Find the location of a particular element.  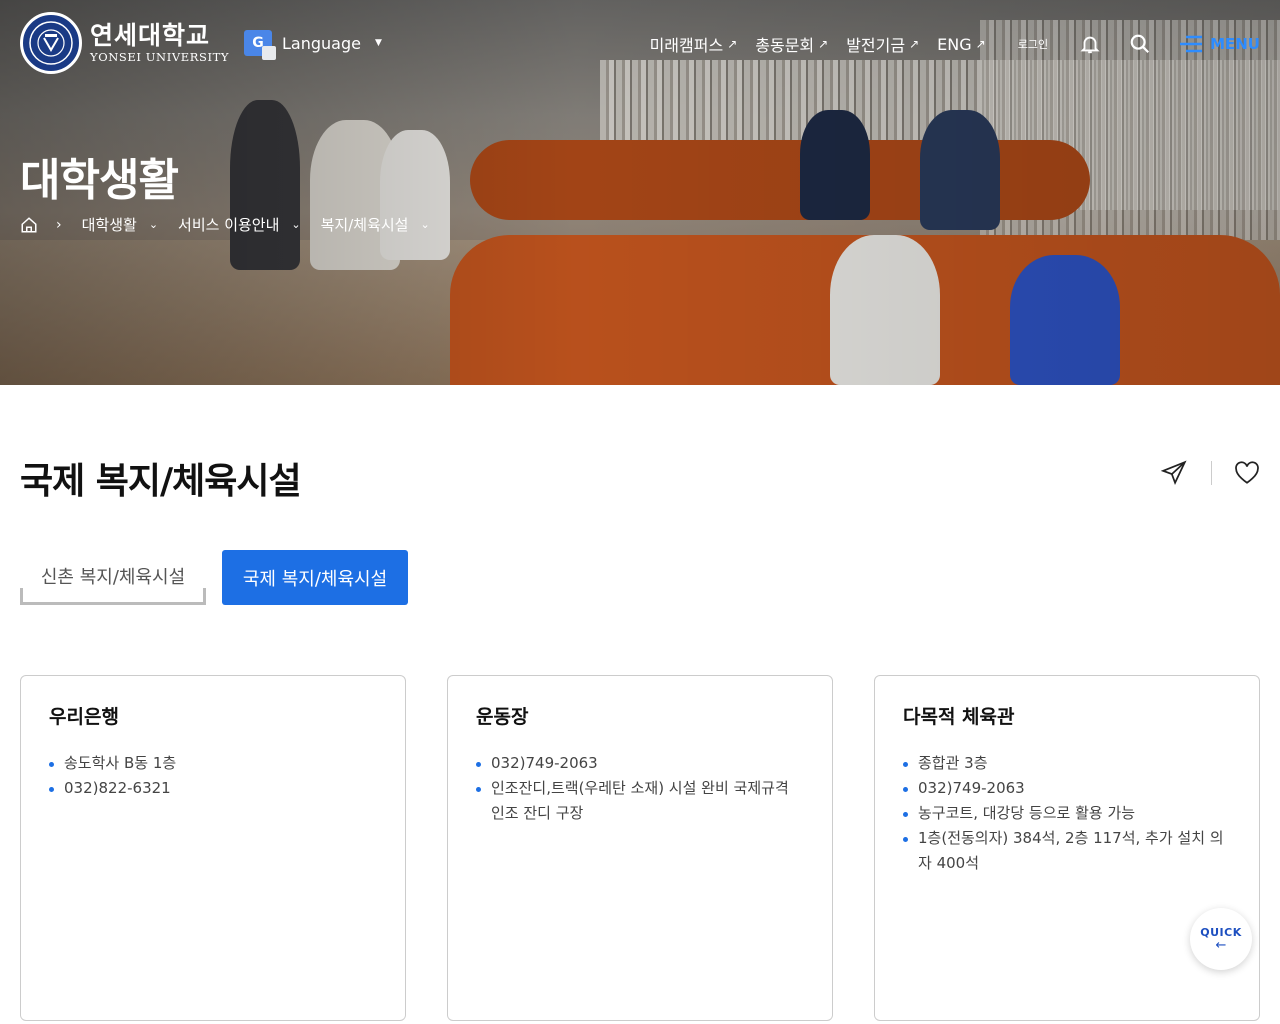

nav-link-label: 미래캠퍼스 is located at coordinates (686, 45).